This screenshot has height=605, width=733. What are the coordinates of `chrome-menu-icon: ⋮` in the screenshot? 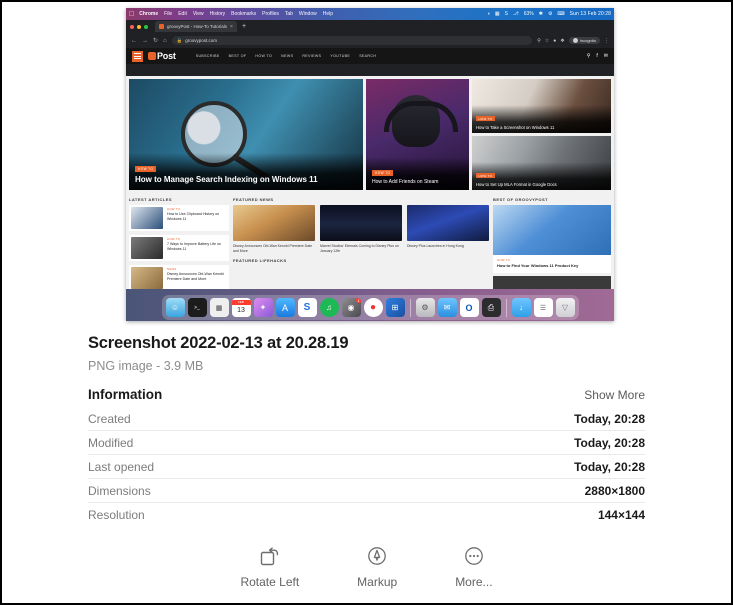 It's located at (606, 41).